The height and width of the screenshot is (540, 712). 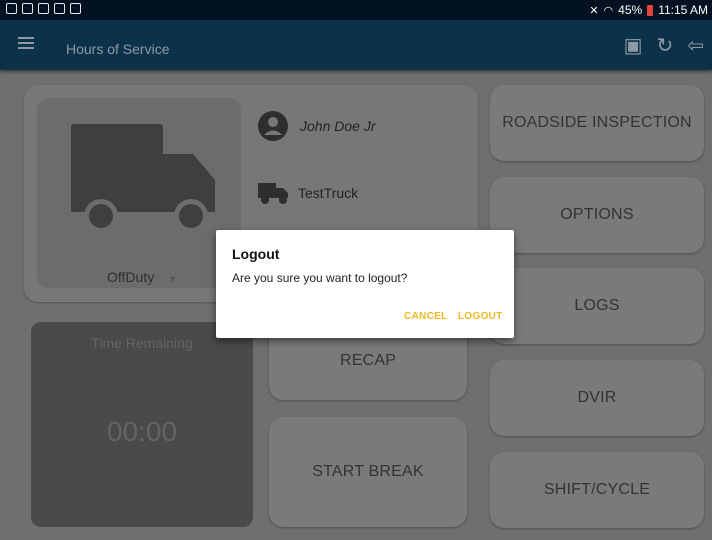 What do you see at coordinates (368, 472) in the screenshot?
I see `start-break-button: START BREAK` at bounding box center [368, 472].